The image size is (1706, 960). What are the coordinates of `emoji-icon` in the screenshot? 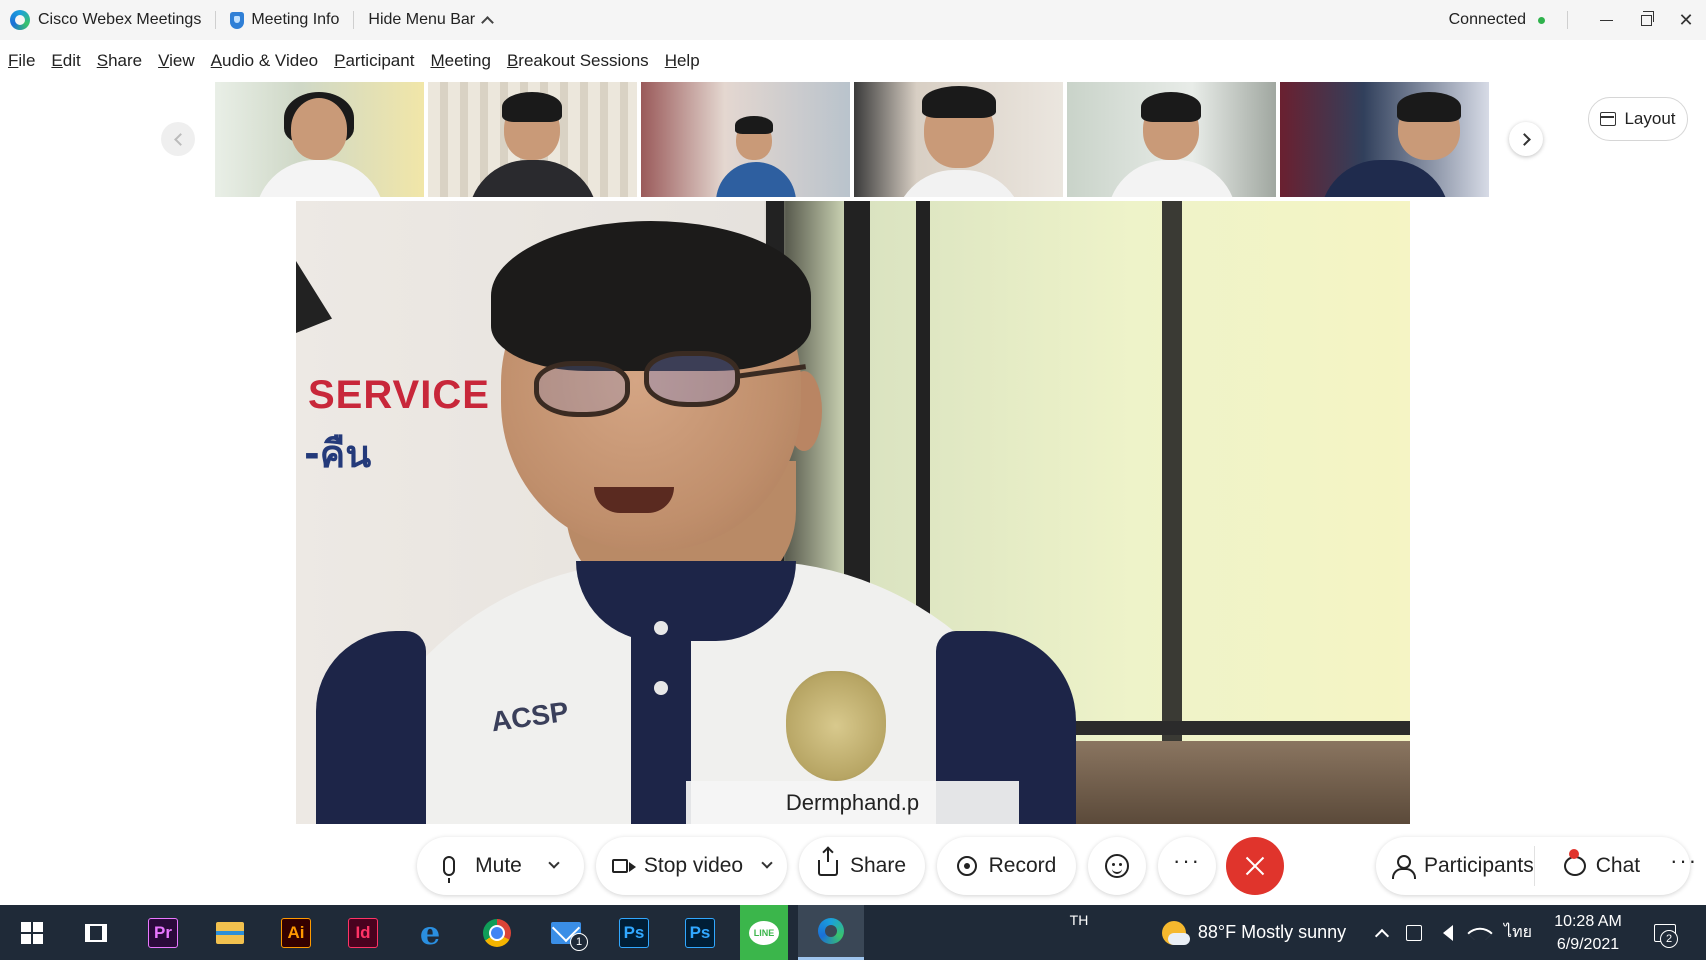 It's located at (1117, 866).